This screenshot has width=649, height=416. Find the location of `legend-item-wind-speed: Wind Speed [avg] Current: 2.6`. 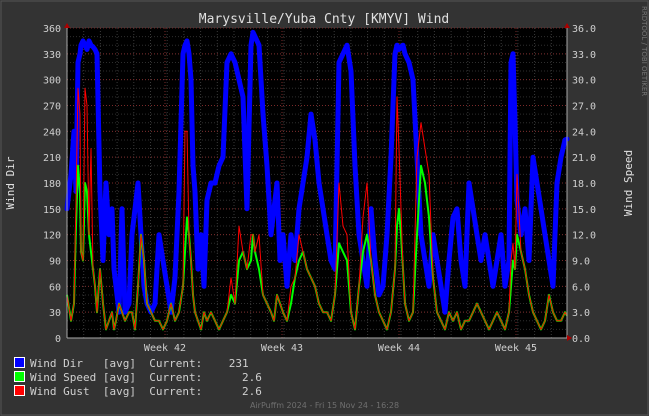

legend-item-wind-speed: Wind Speed [avg] Current: 2.6 is located at coordinates (138, 377).